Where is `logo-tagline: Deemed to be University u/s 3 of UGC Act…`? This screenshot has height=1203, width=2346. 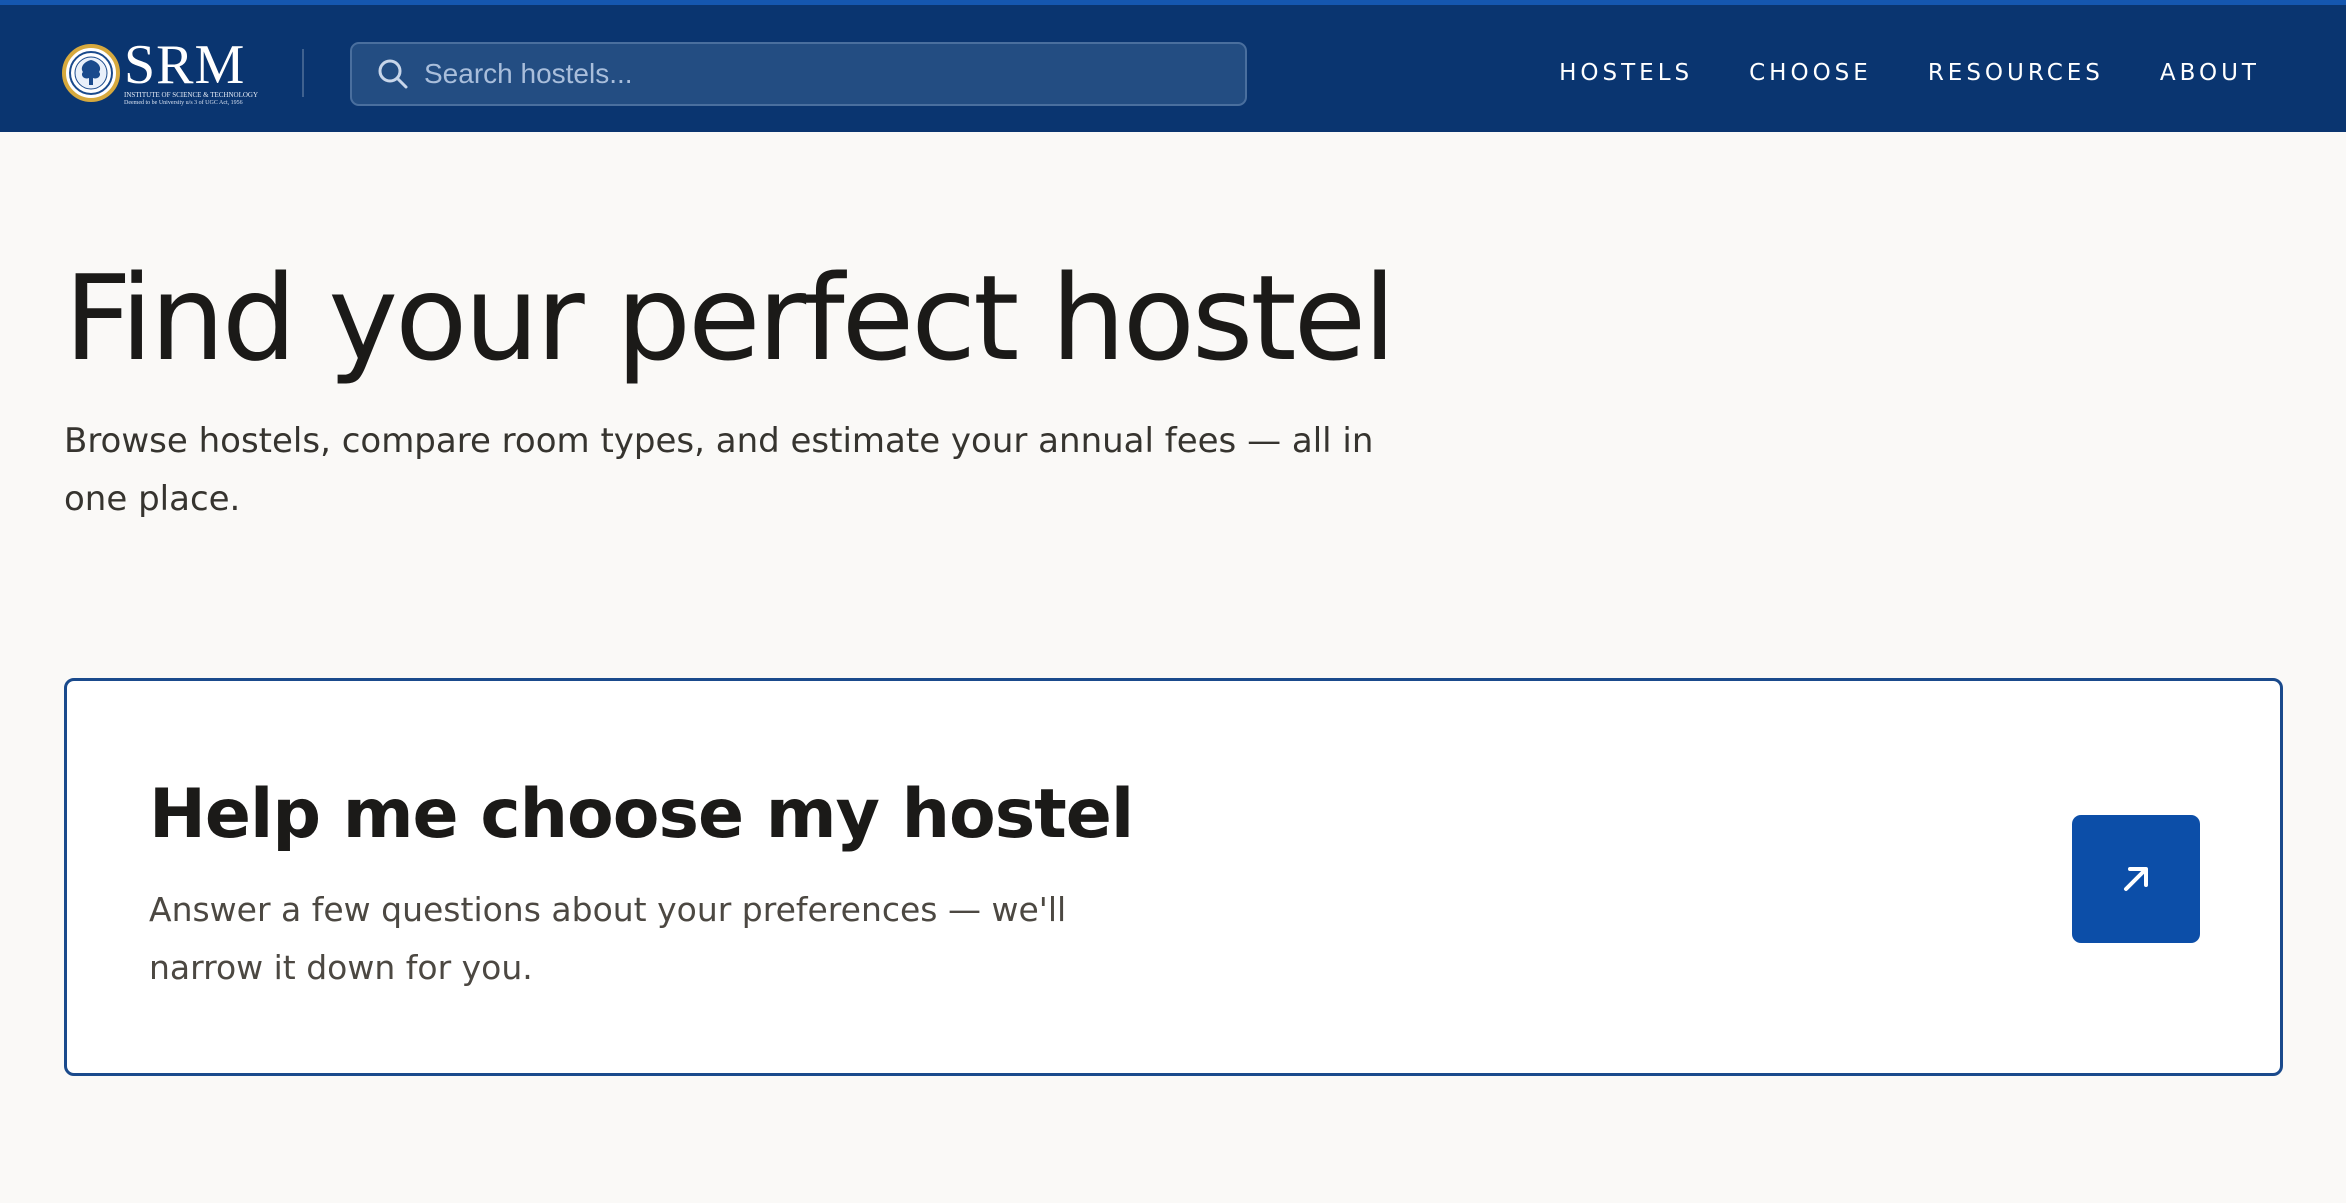 logo-tagline: Deemed to be University u/s 3 of UGC Act… is located at coordinates (183, 103).